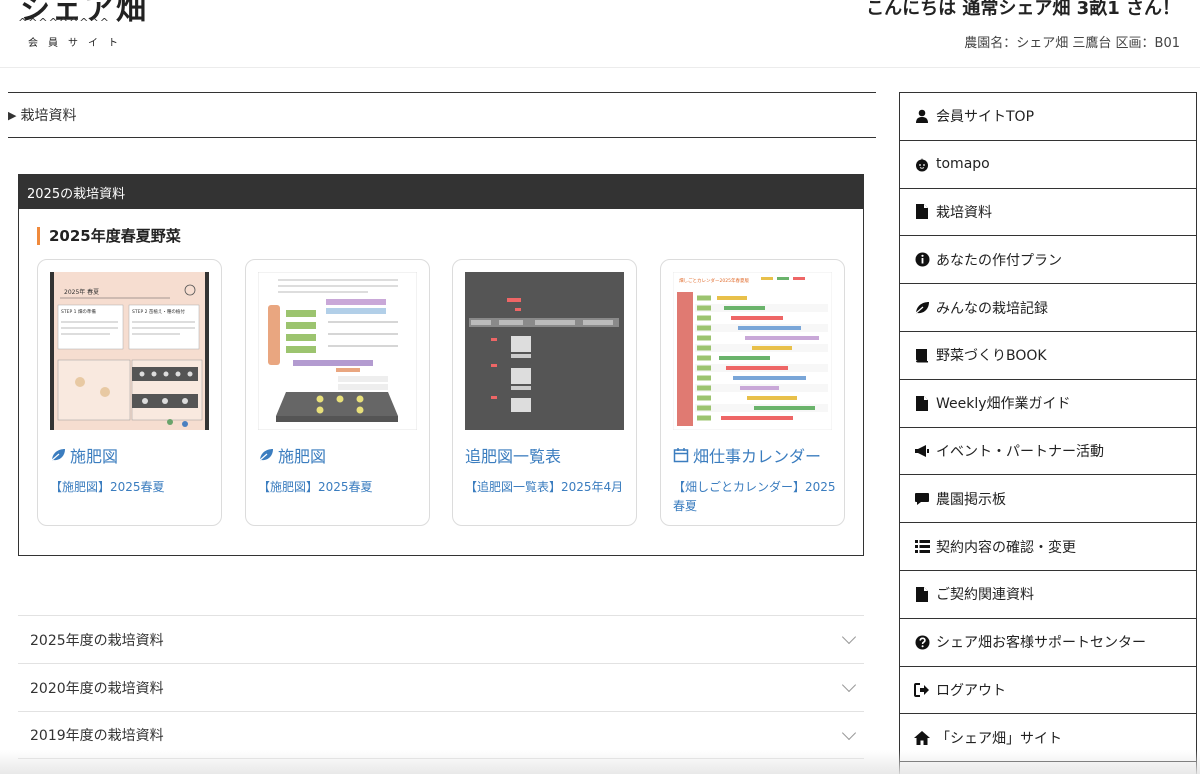  I want to click on resource-card: 施肥図 【施肥図】2025春夏, so click(337, 392).